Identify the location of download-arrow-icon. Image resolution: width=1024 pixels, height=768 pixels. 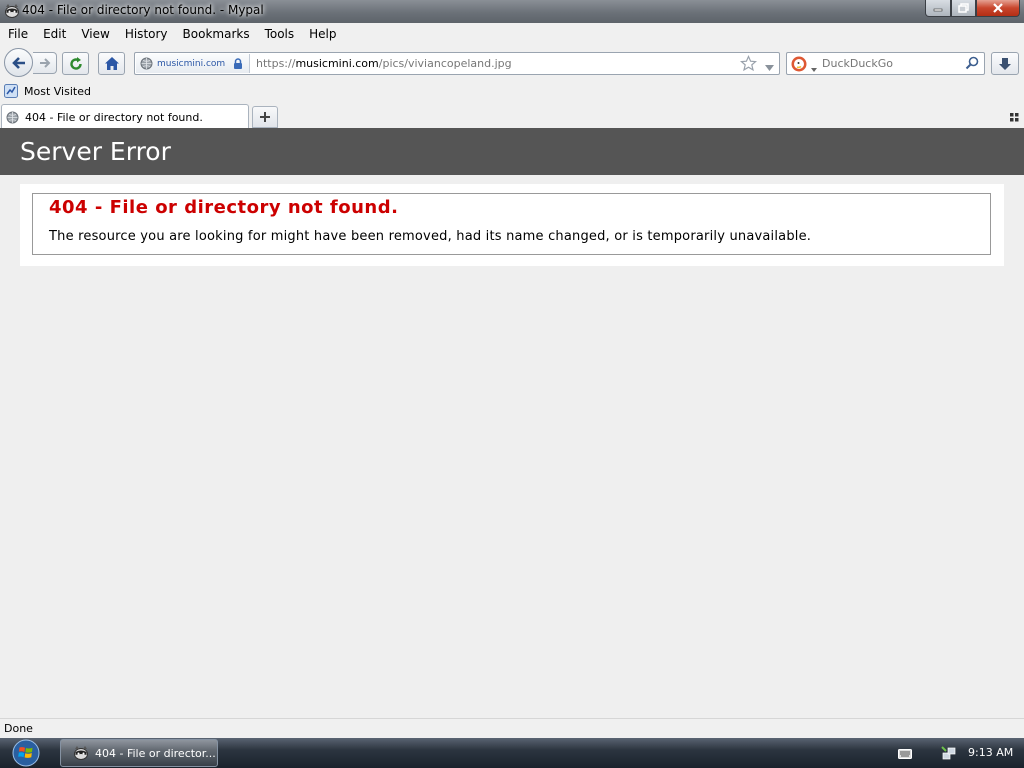
(1005, 63).